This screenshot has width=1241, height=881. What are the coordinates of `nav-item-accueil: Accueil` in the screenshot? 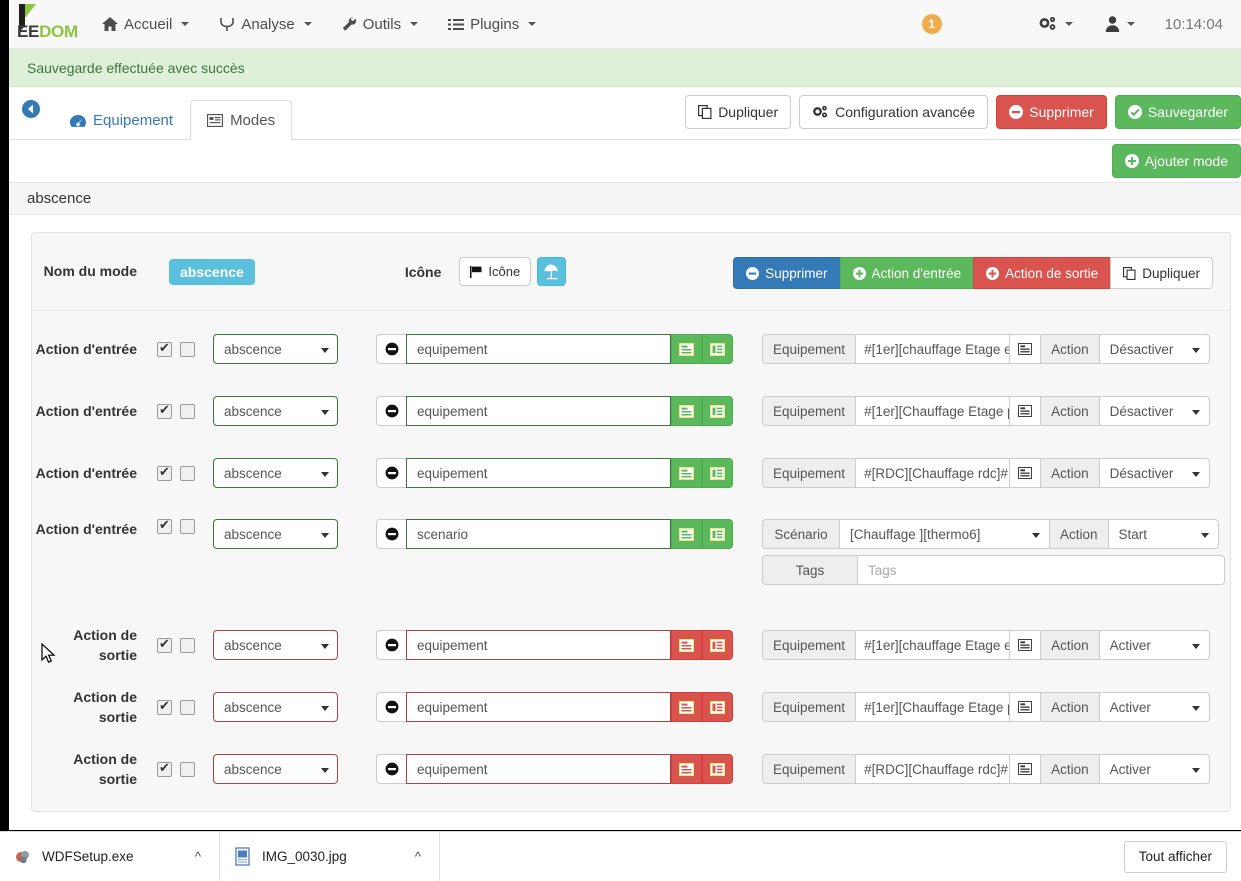 It's located at (145, 24).